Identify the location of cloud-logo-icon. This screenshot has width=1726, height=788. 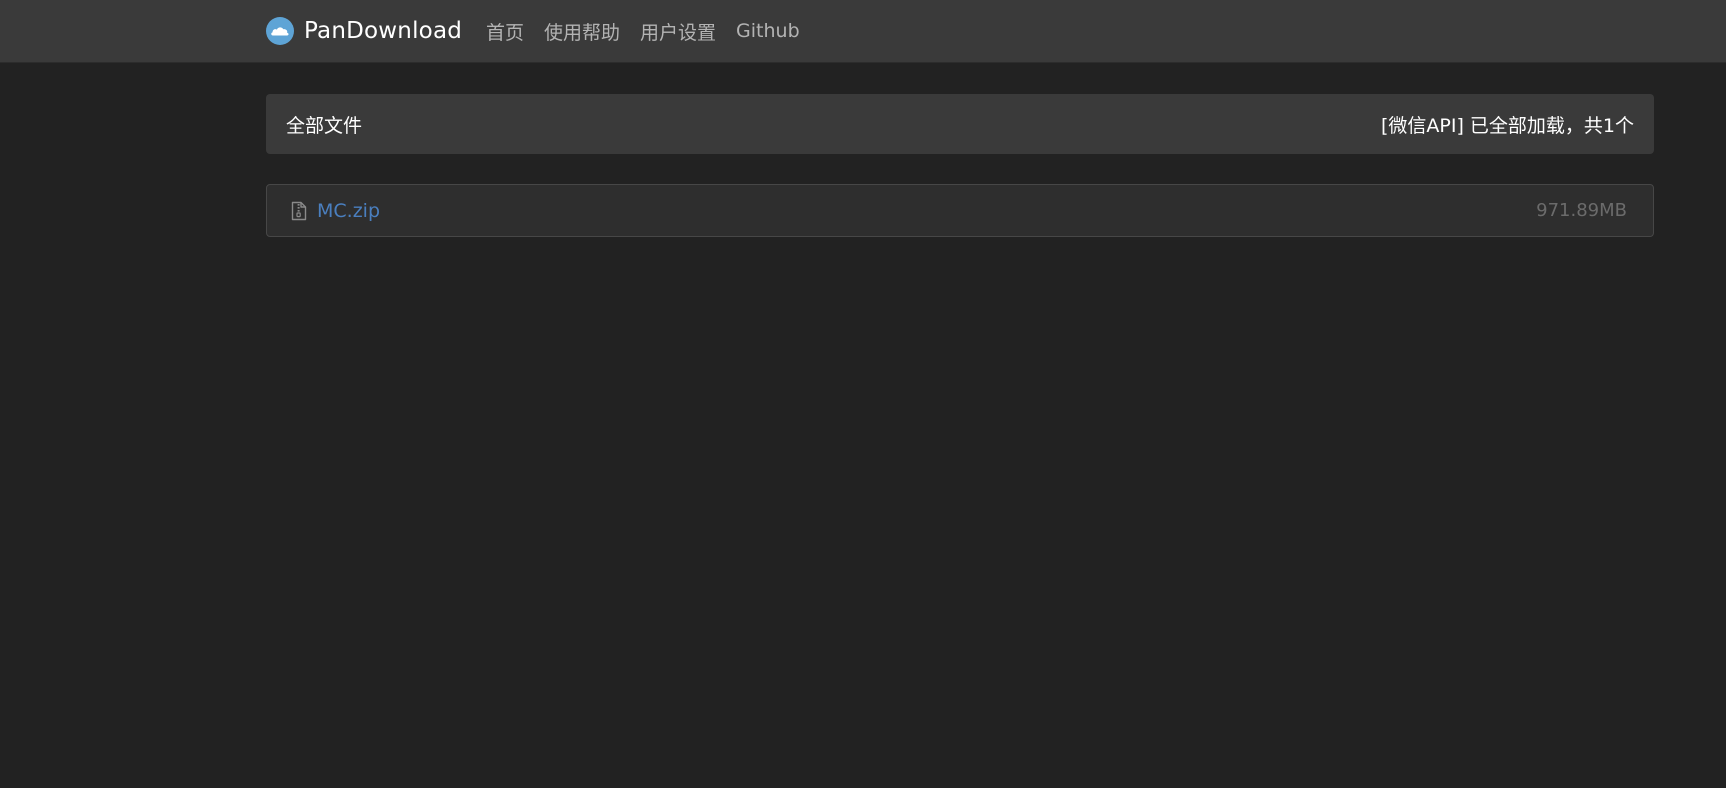
(280, 31).